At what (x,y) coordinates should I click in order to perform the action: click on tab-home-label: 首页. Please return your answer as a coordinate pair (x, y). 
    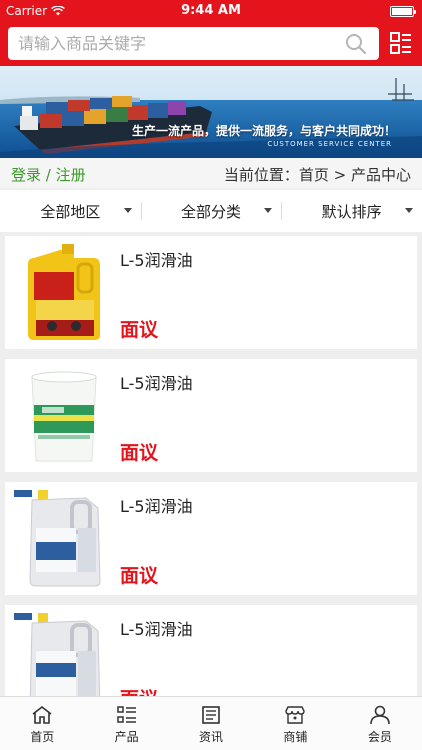
    Looking at the image, I should click on (42, 737).